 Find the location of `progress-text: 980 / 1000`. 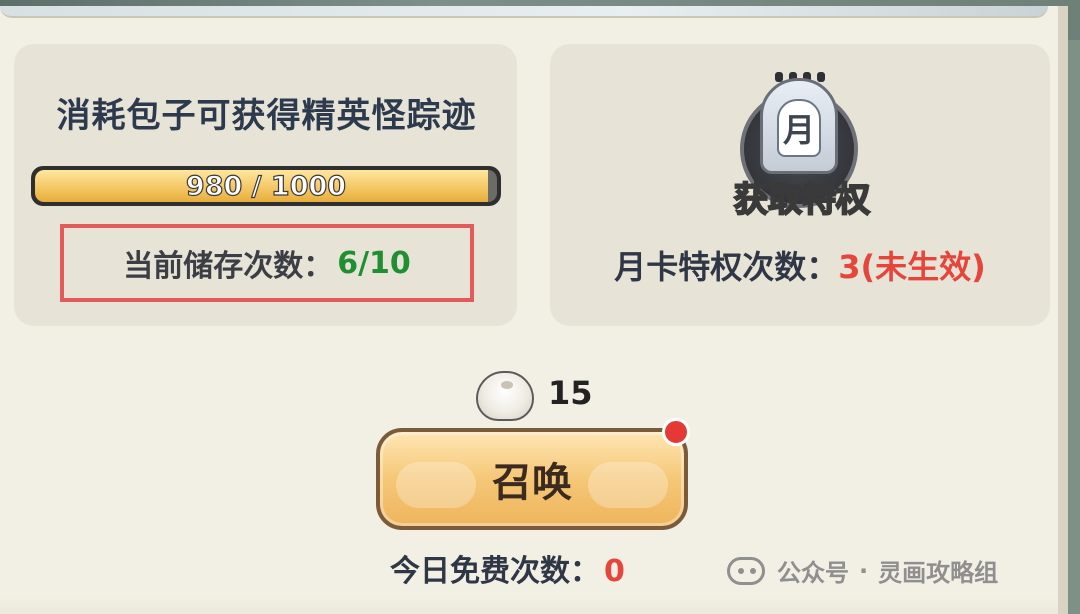

progress-text: 980 / 1000 is located at coordinates (266, 186).